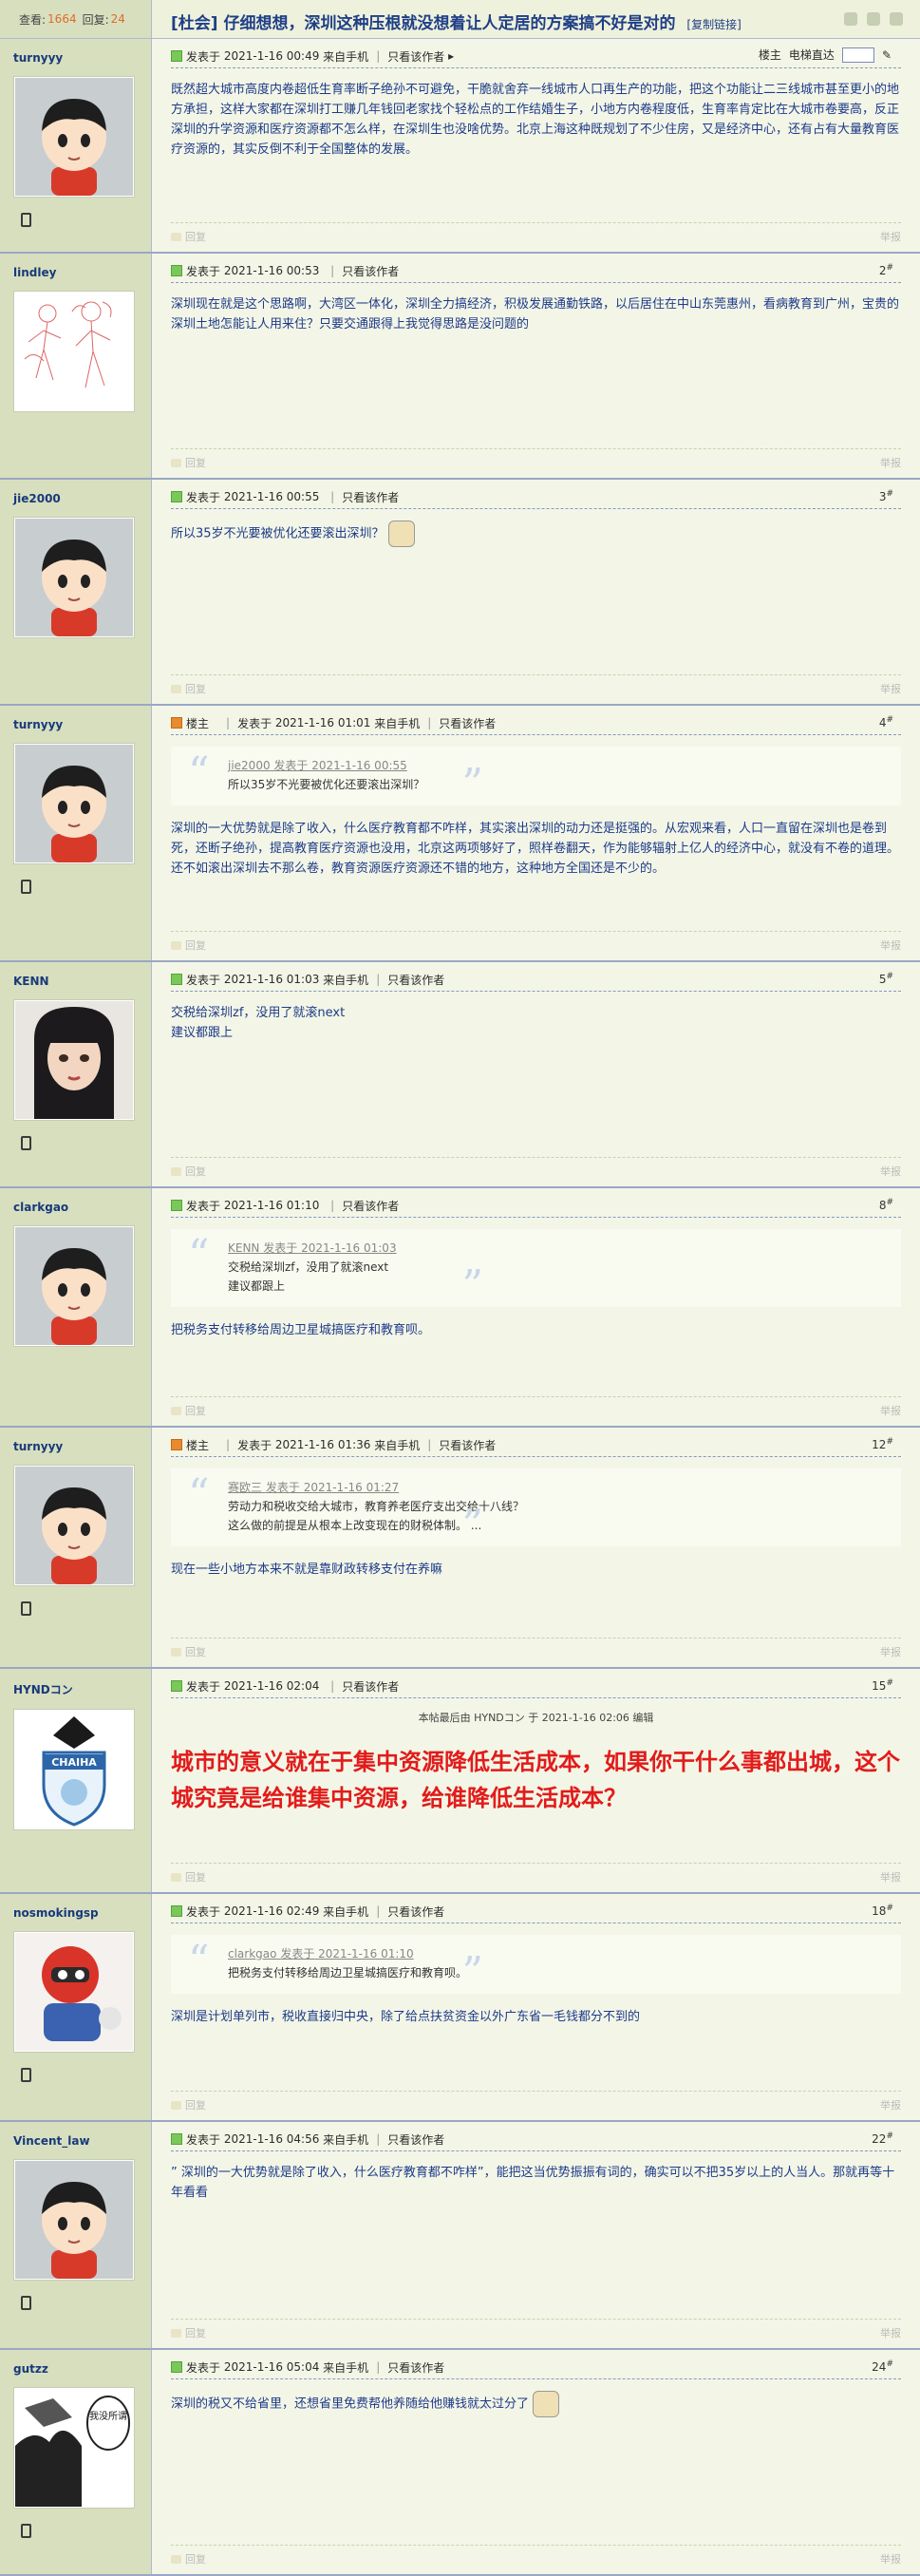 The image size is (920, 2576). Describe the element at coordinates (536, 1248) in the screenshot. I see `quote-source: KENN 发表于 2021-1-16 01:03` at that location.